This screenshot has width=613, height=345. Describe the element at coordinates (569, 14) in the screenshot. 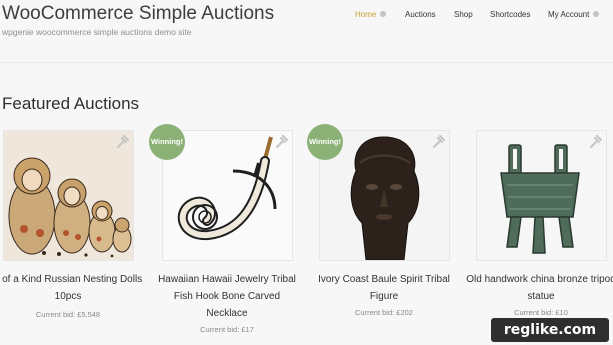

I see `nav-item-label: My Account` at that location.